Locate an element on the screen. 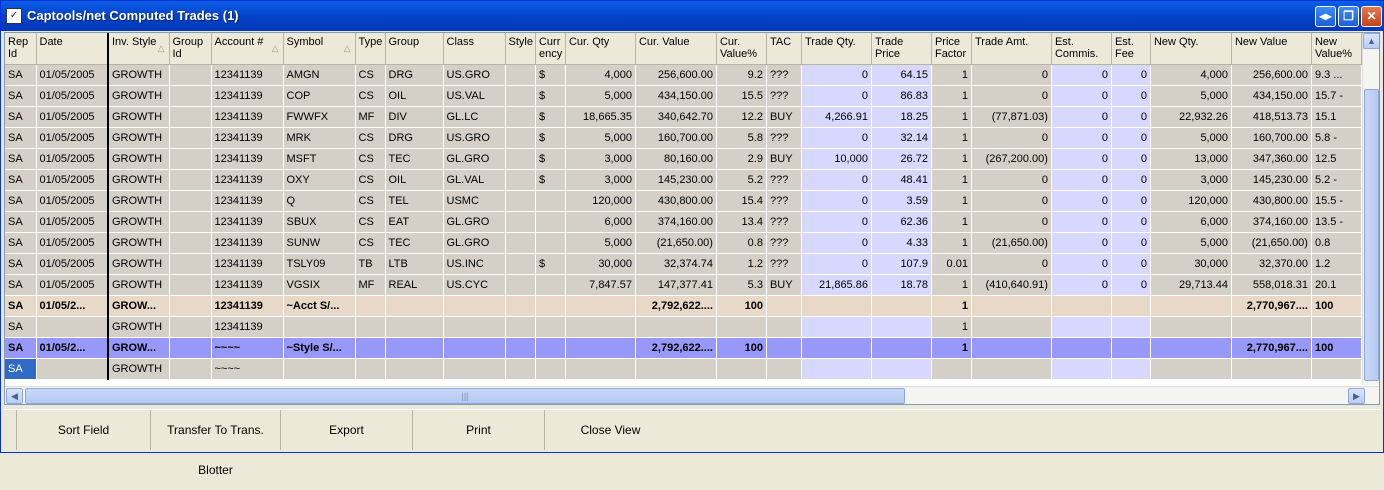 This screenshot has height=490, width=1384. table-cell: $ is located at coordinates (550, 96).